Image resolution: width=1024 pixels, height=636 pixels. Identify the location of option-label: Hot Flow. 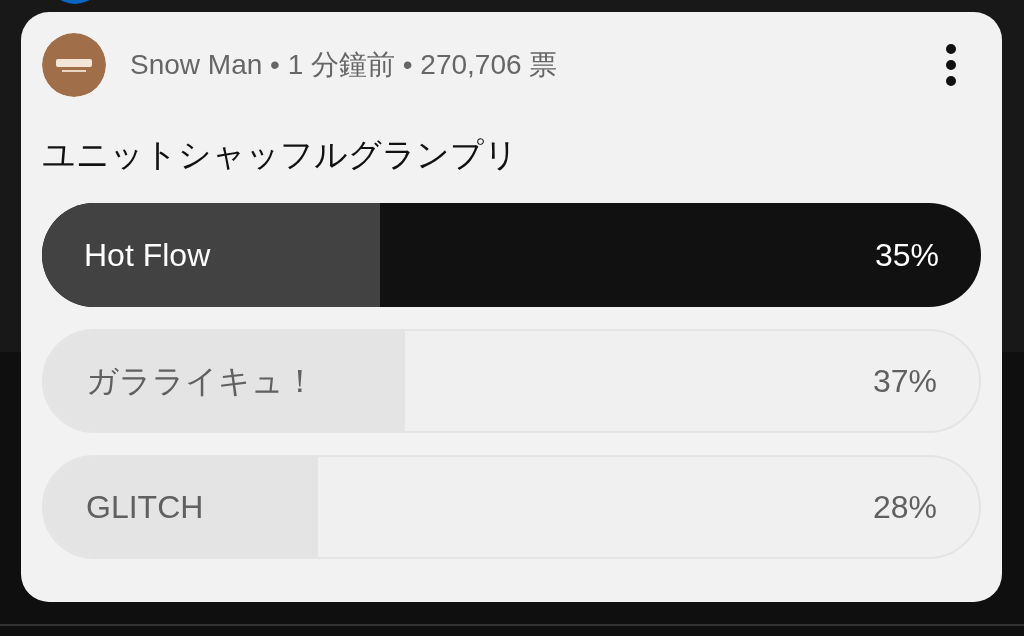
(147, 255).